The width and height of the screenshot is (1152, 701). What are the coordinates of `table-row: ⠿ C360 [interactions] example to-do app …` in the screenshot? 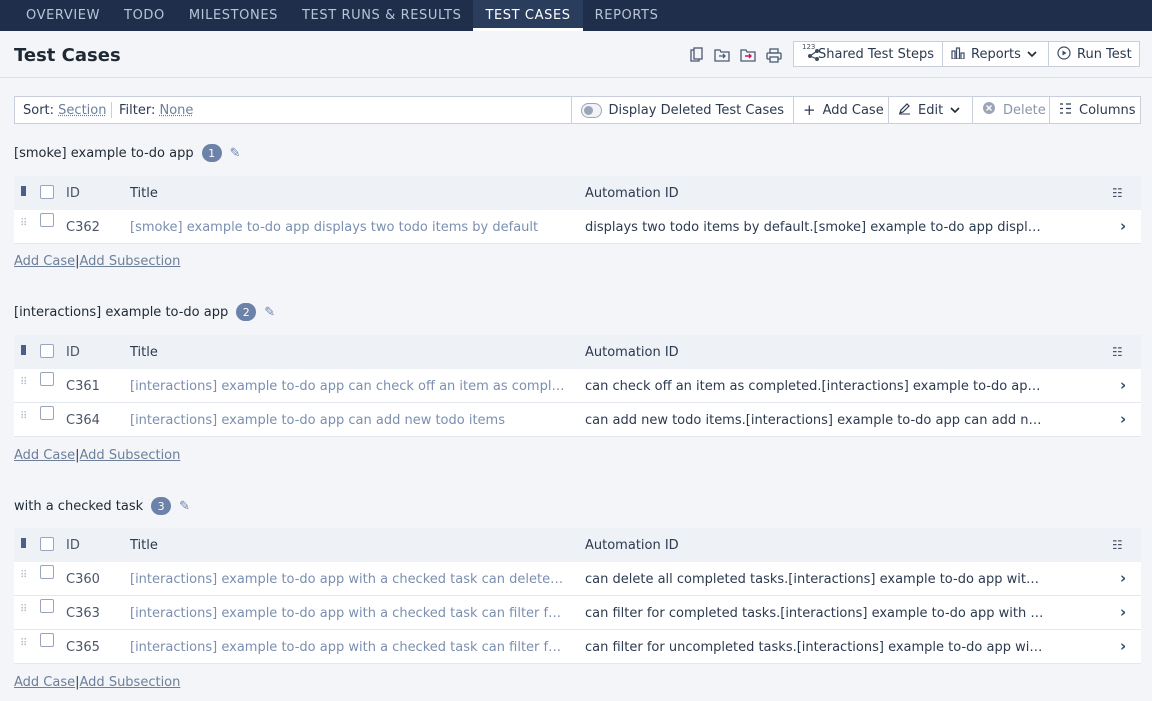 It's located at (577, 579).